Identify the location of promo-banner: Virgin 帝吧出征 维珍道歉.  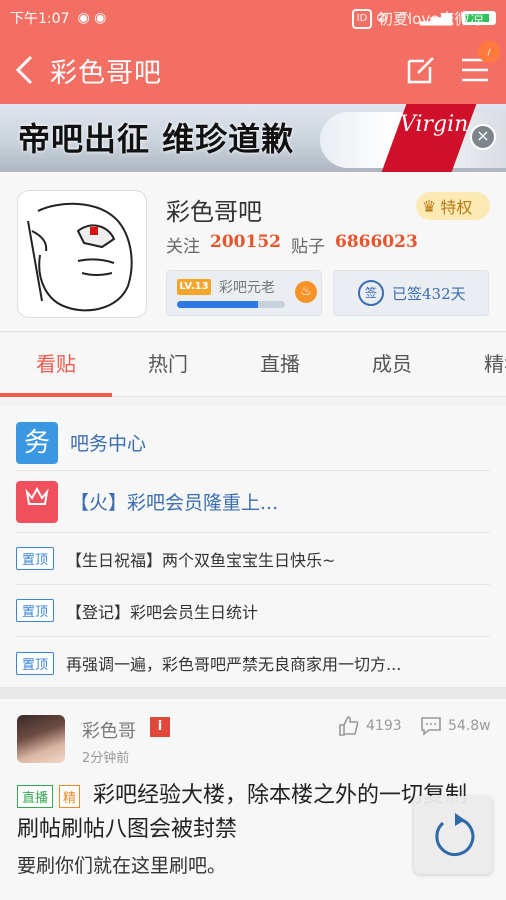
(253, 138).